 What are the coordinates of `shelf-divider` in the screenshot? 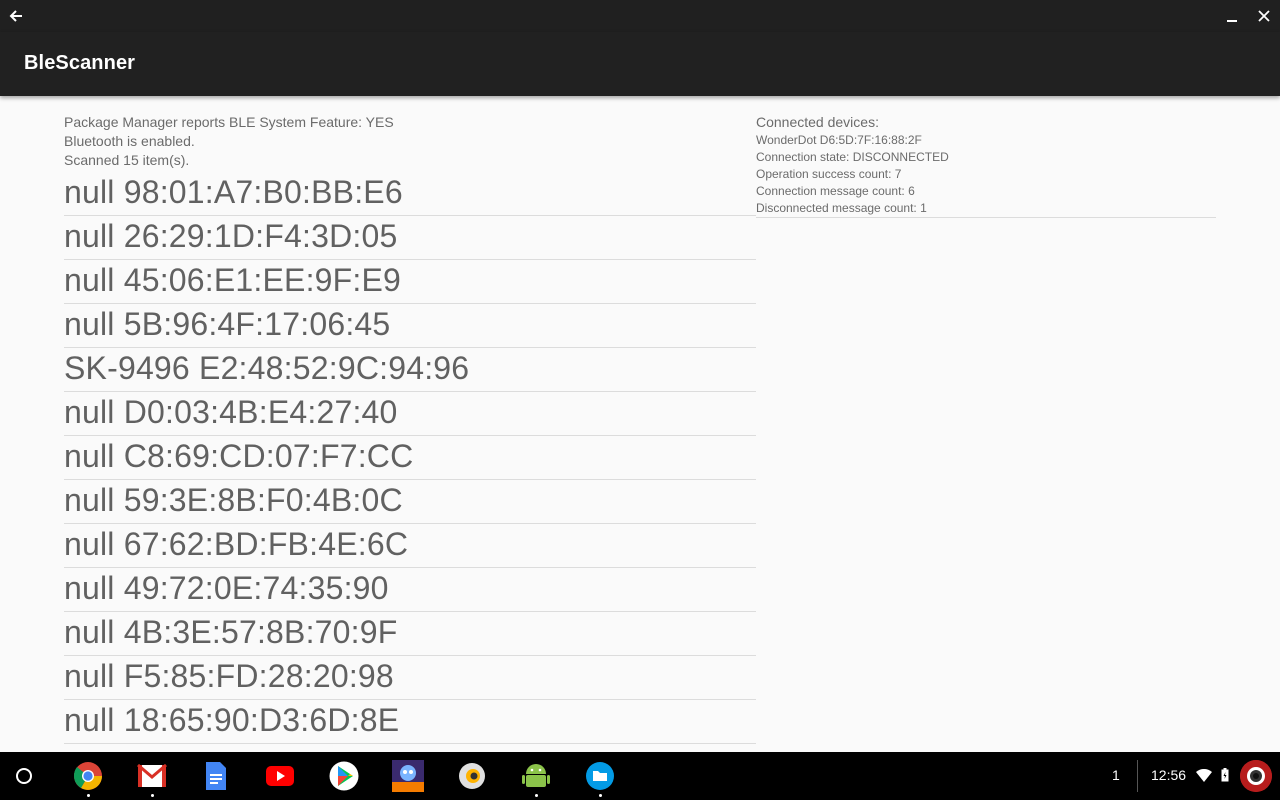 It's located at (1137, 776).